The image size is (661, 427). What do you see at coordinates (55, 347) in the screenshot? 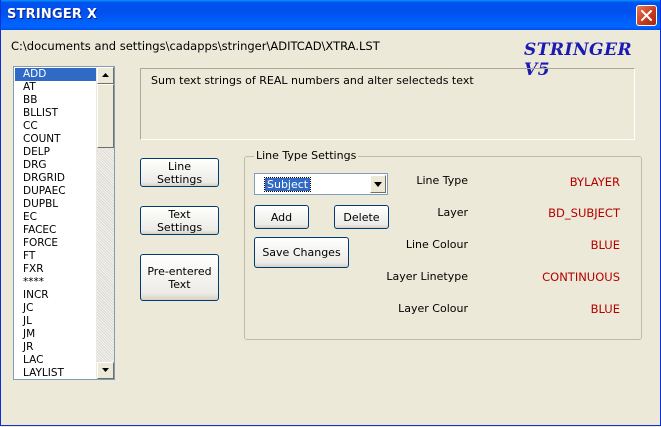
I see `list-item: JR` at bounding box center [55, 347].